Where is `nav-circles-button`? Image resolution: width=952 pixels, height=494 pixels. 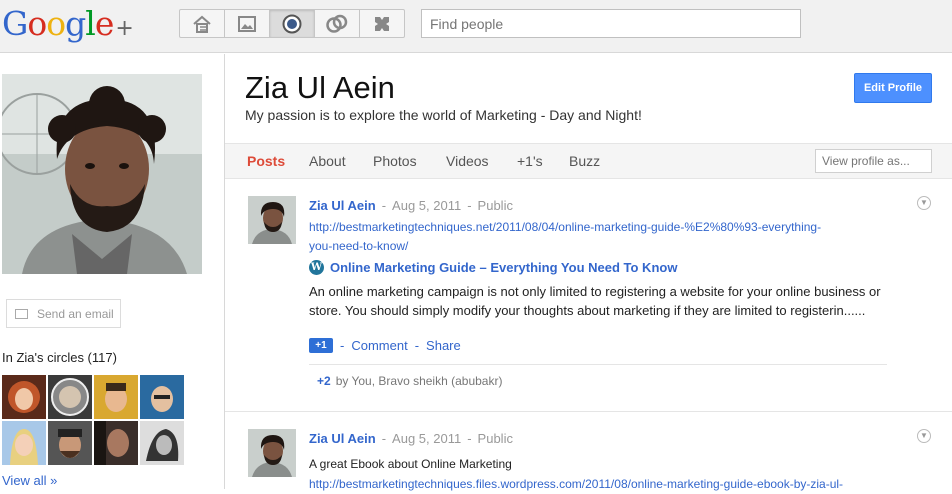 nav-circles-button is located at coordinates (337, 23).